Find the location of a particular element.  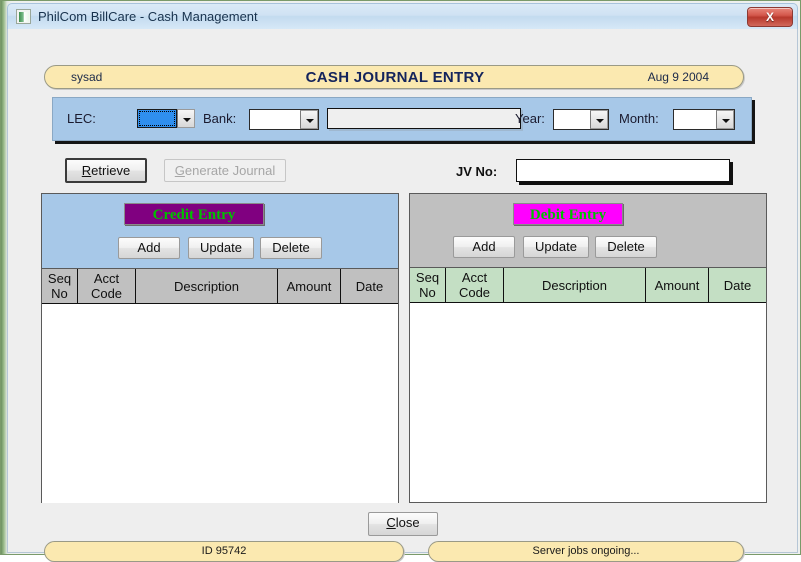

credit-delete-button: Delete is located at coordinates (291, 248).